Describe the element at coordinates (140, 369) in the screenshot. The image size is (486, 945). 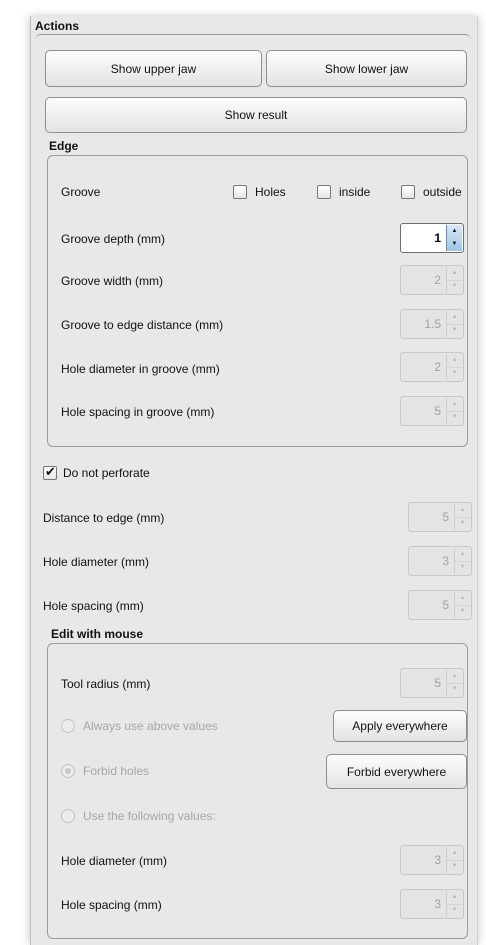
I see `hole-diameter-groove-label: Hole diameter in groove (mm)` at that location.